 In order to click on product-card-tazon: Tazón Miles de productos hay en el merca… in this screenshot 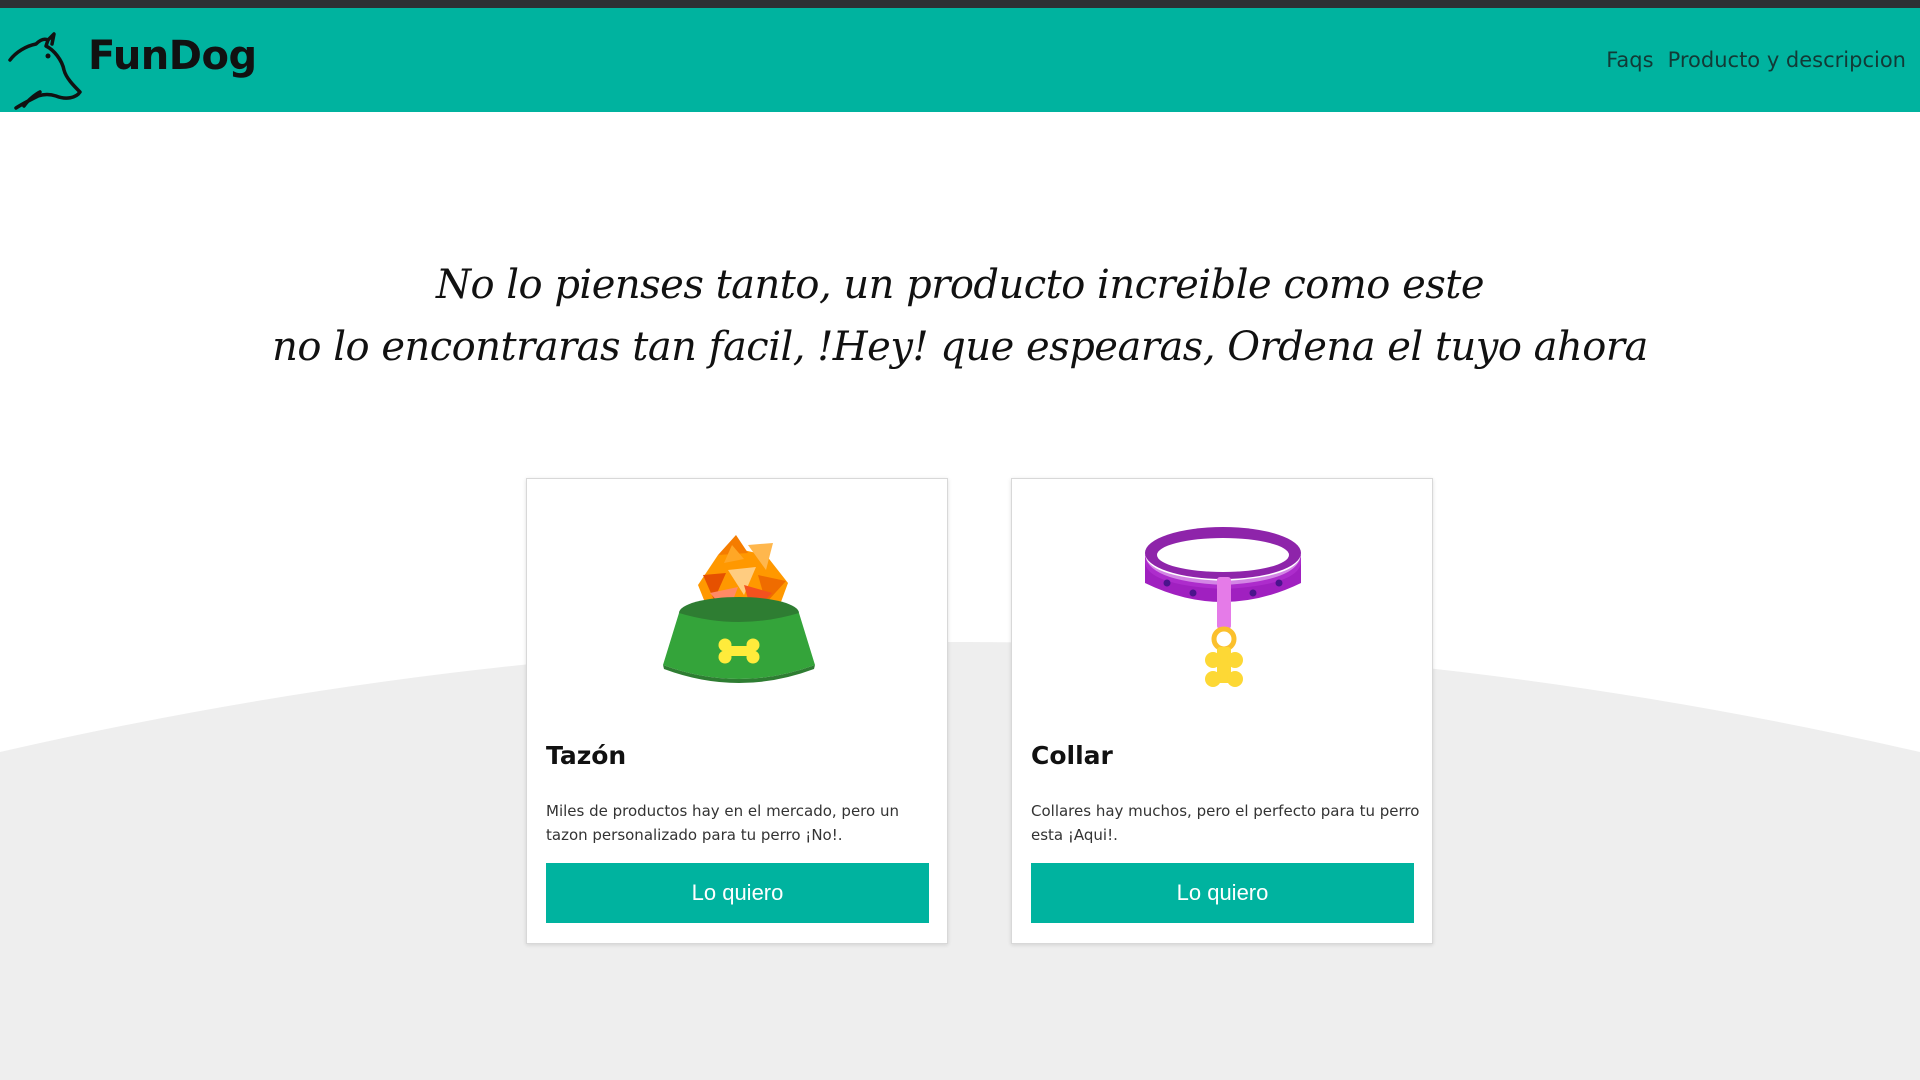, I will do `click(737, 711)`.